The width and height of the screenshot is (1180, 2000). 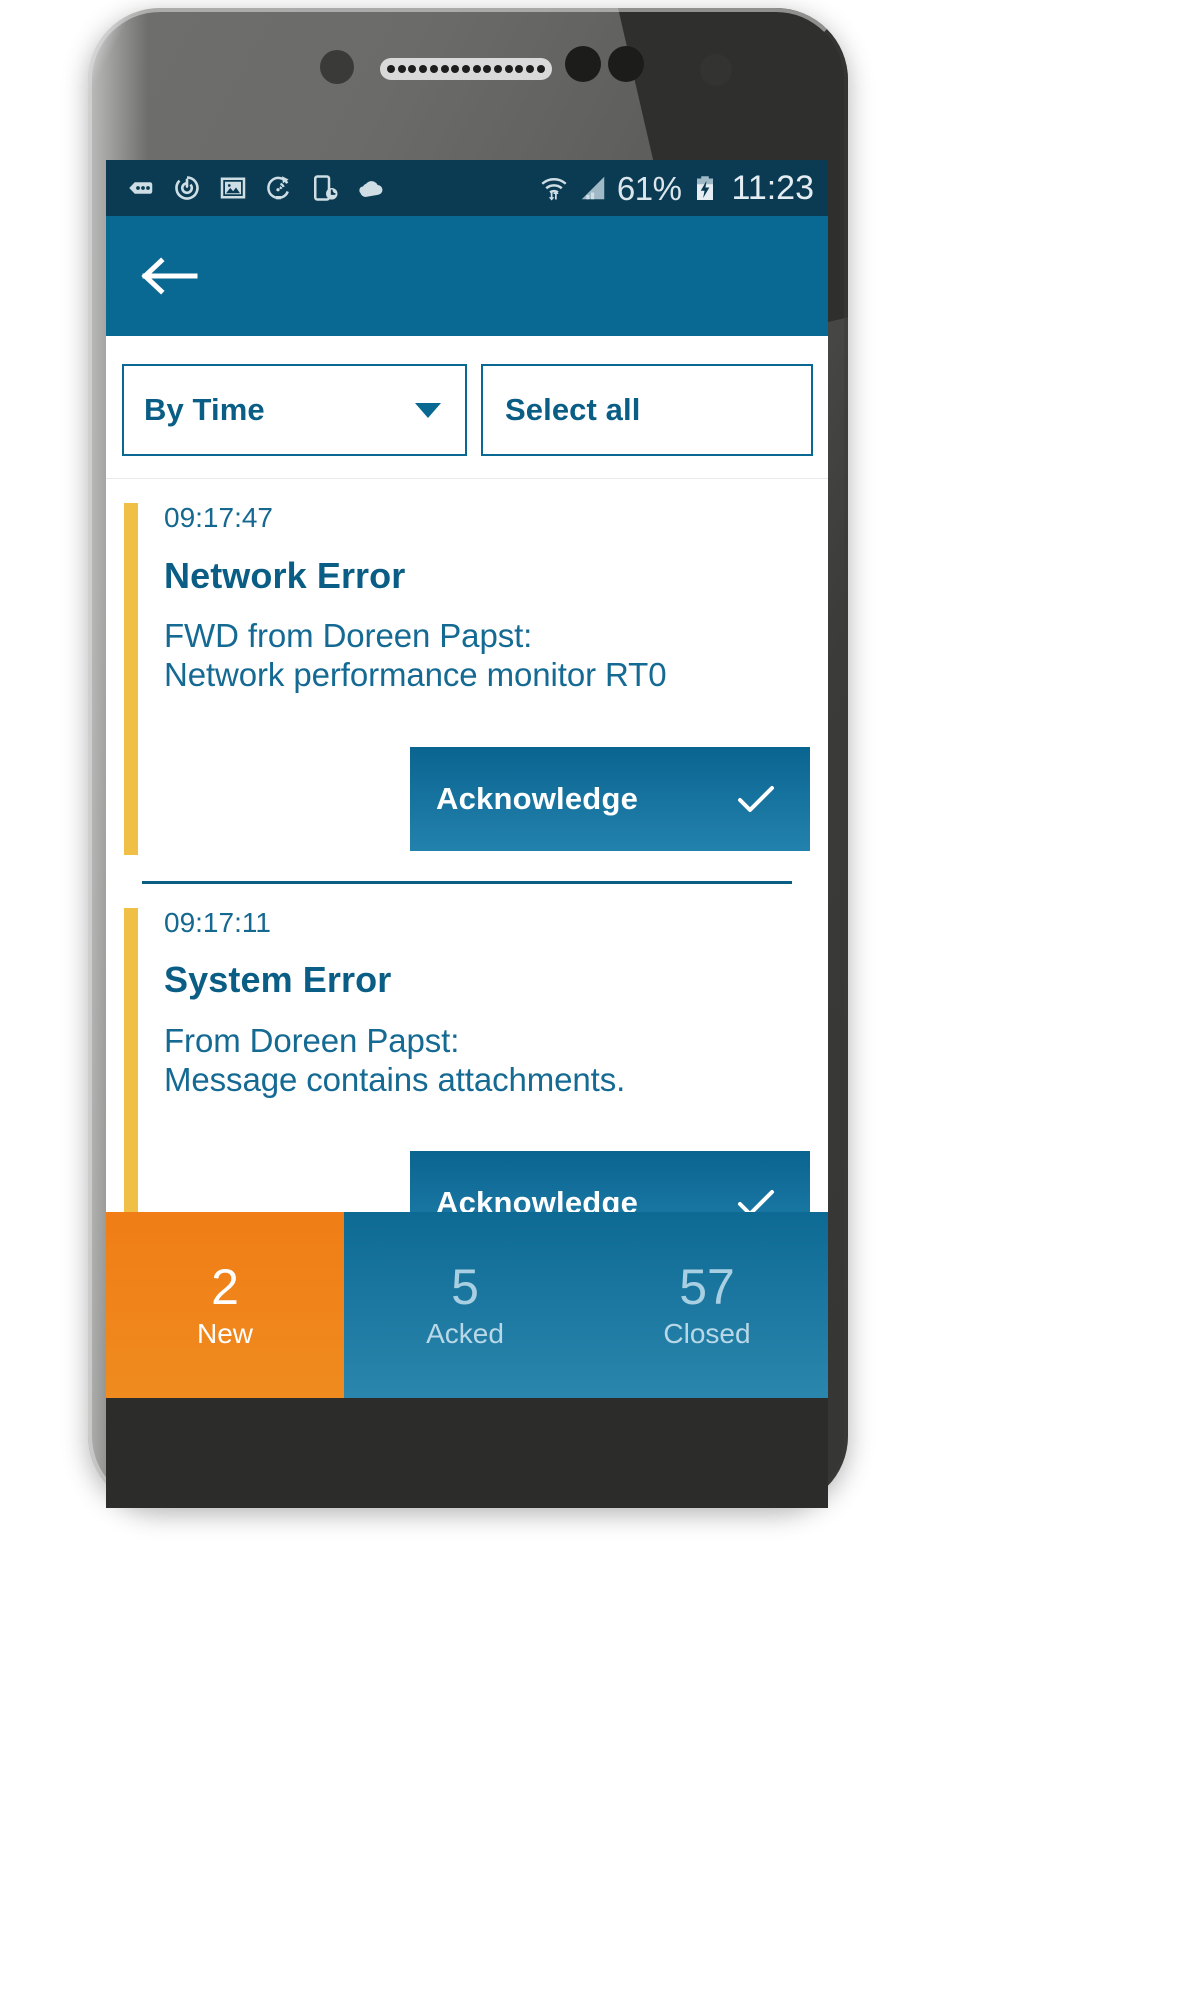 I want to click on acknowledge-button: Acknowledge, so click(x=610, y=798).